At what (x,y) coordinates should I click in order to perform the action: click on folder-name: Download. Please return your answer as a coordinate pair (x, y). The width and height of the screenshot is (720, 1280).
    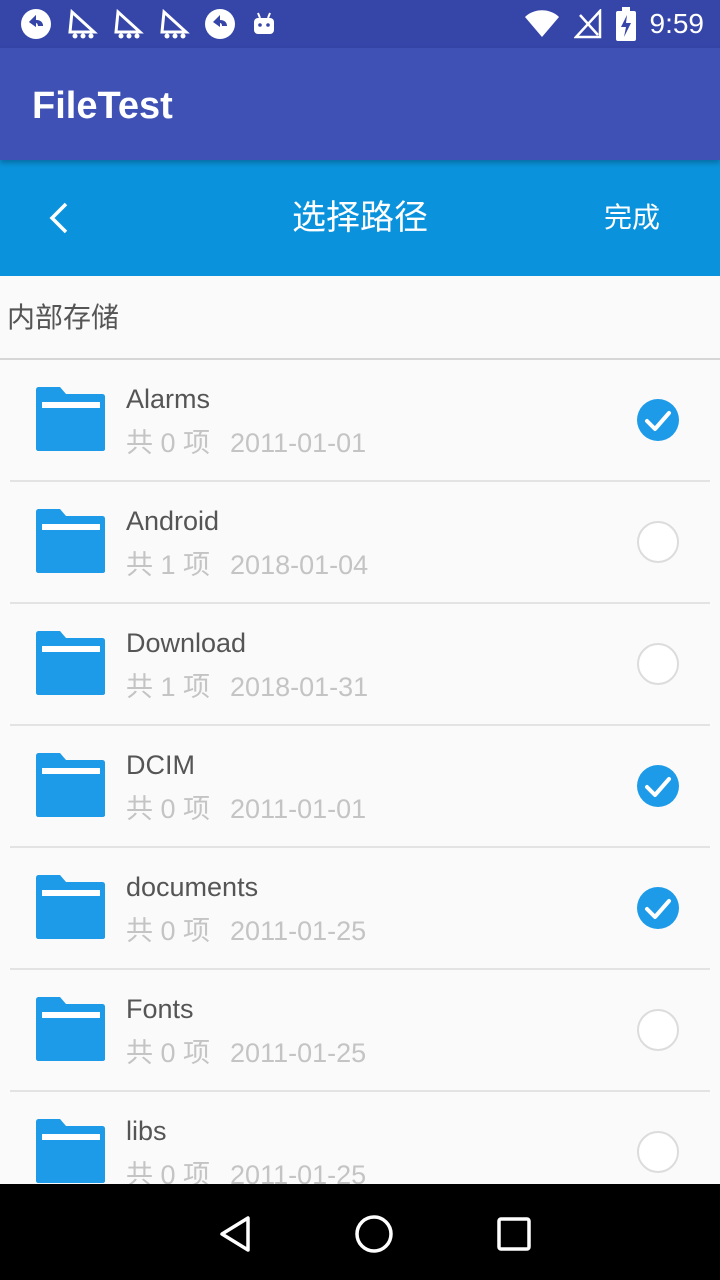
    Looking at the image, I should click on (186, 643).